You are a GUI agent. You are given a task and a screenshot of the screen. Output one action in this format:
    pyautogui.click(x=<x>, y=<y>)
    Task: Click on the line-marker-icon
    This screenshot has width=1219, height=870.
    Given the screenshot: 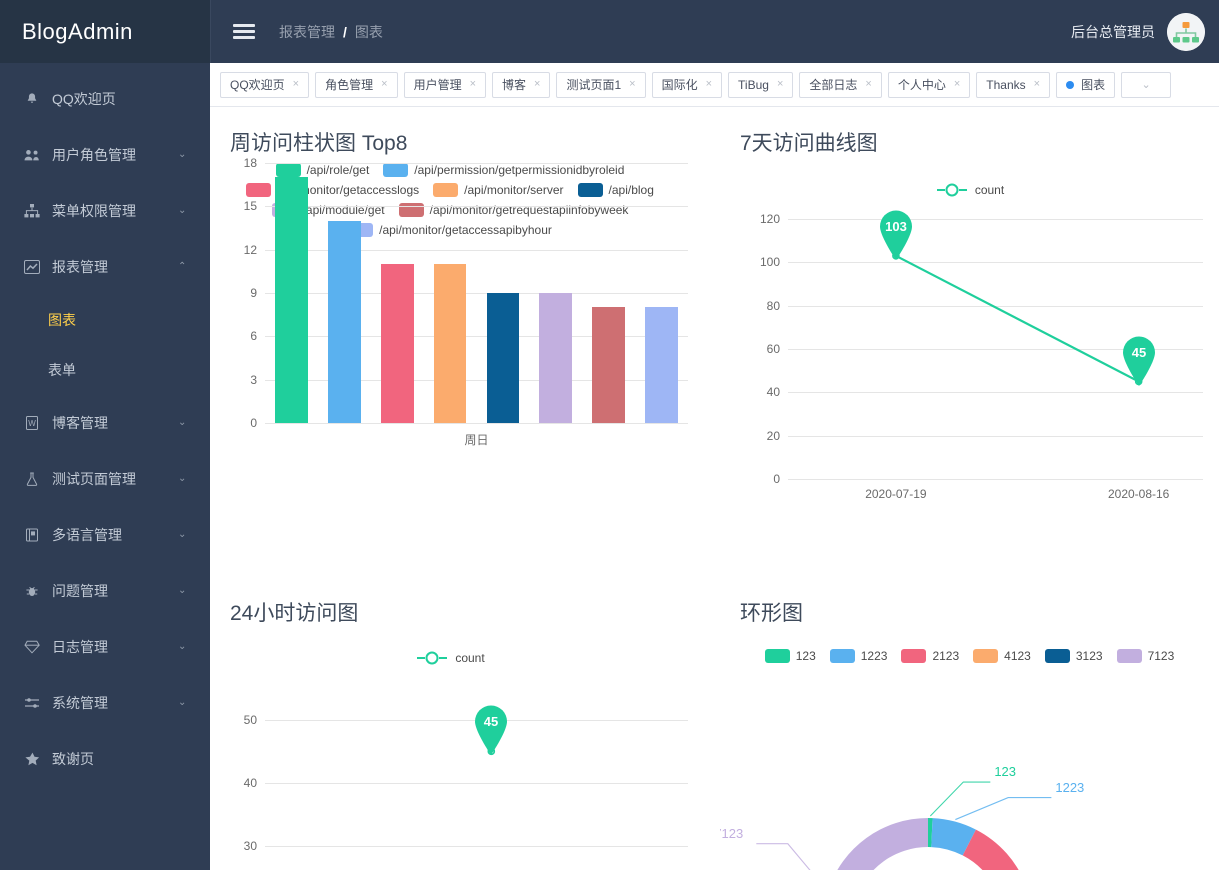 What is the action you would take?
    pyautogui.click(x=951, y=190)
    